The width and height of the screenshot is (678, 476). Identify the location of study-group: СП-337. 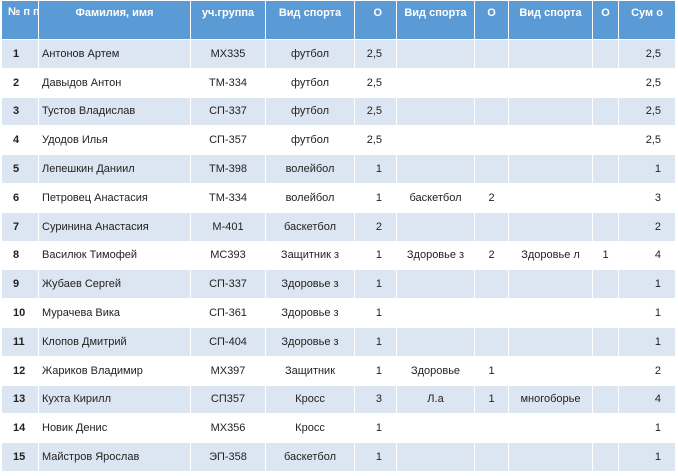
(228, 284).